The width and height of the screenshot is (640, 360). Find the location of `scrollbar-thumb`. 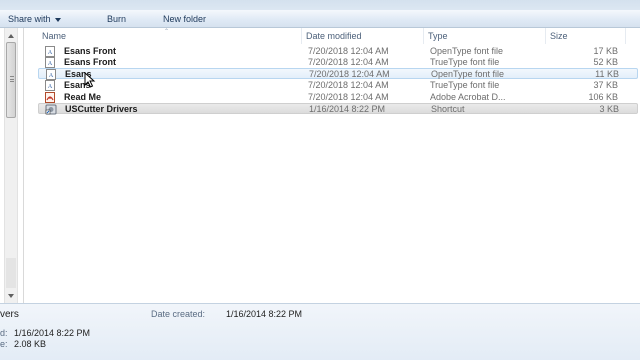

scrollbar-thumb is located at coordinates (11, 80).